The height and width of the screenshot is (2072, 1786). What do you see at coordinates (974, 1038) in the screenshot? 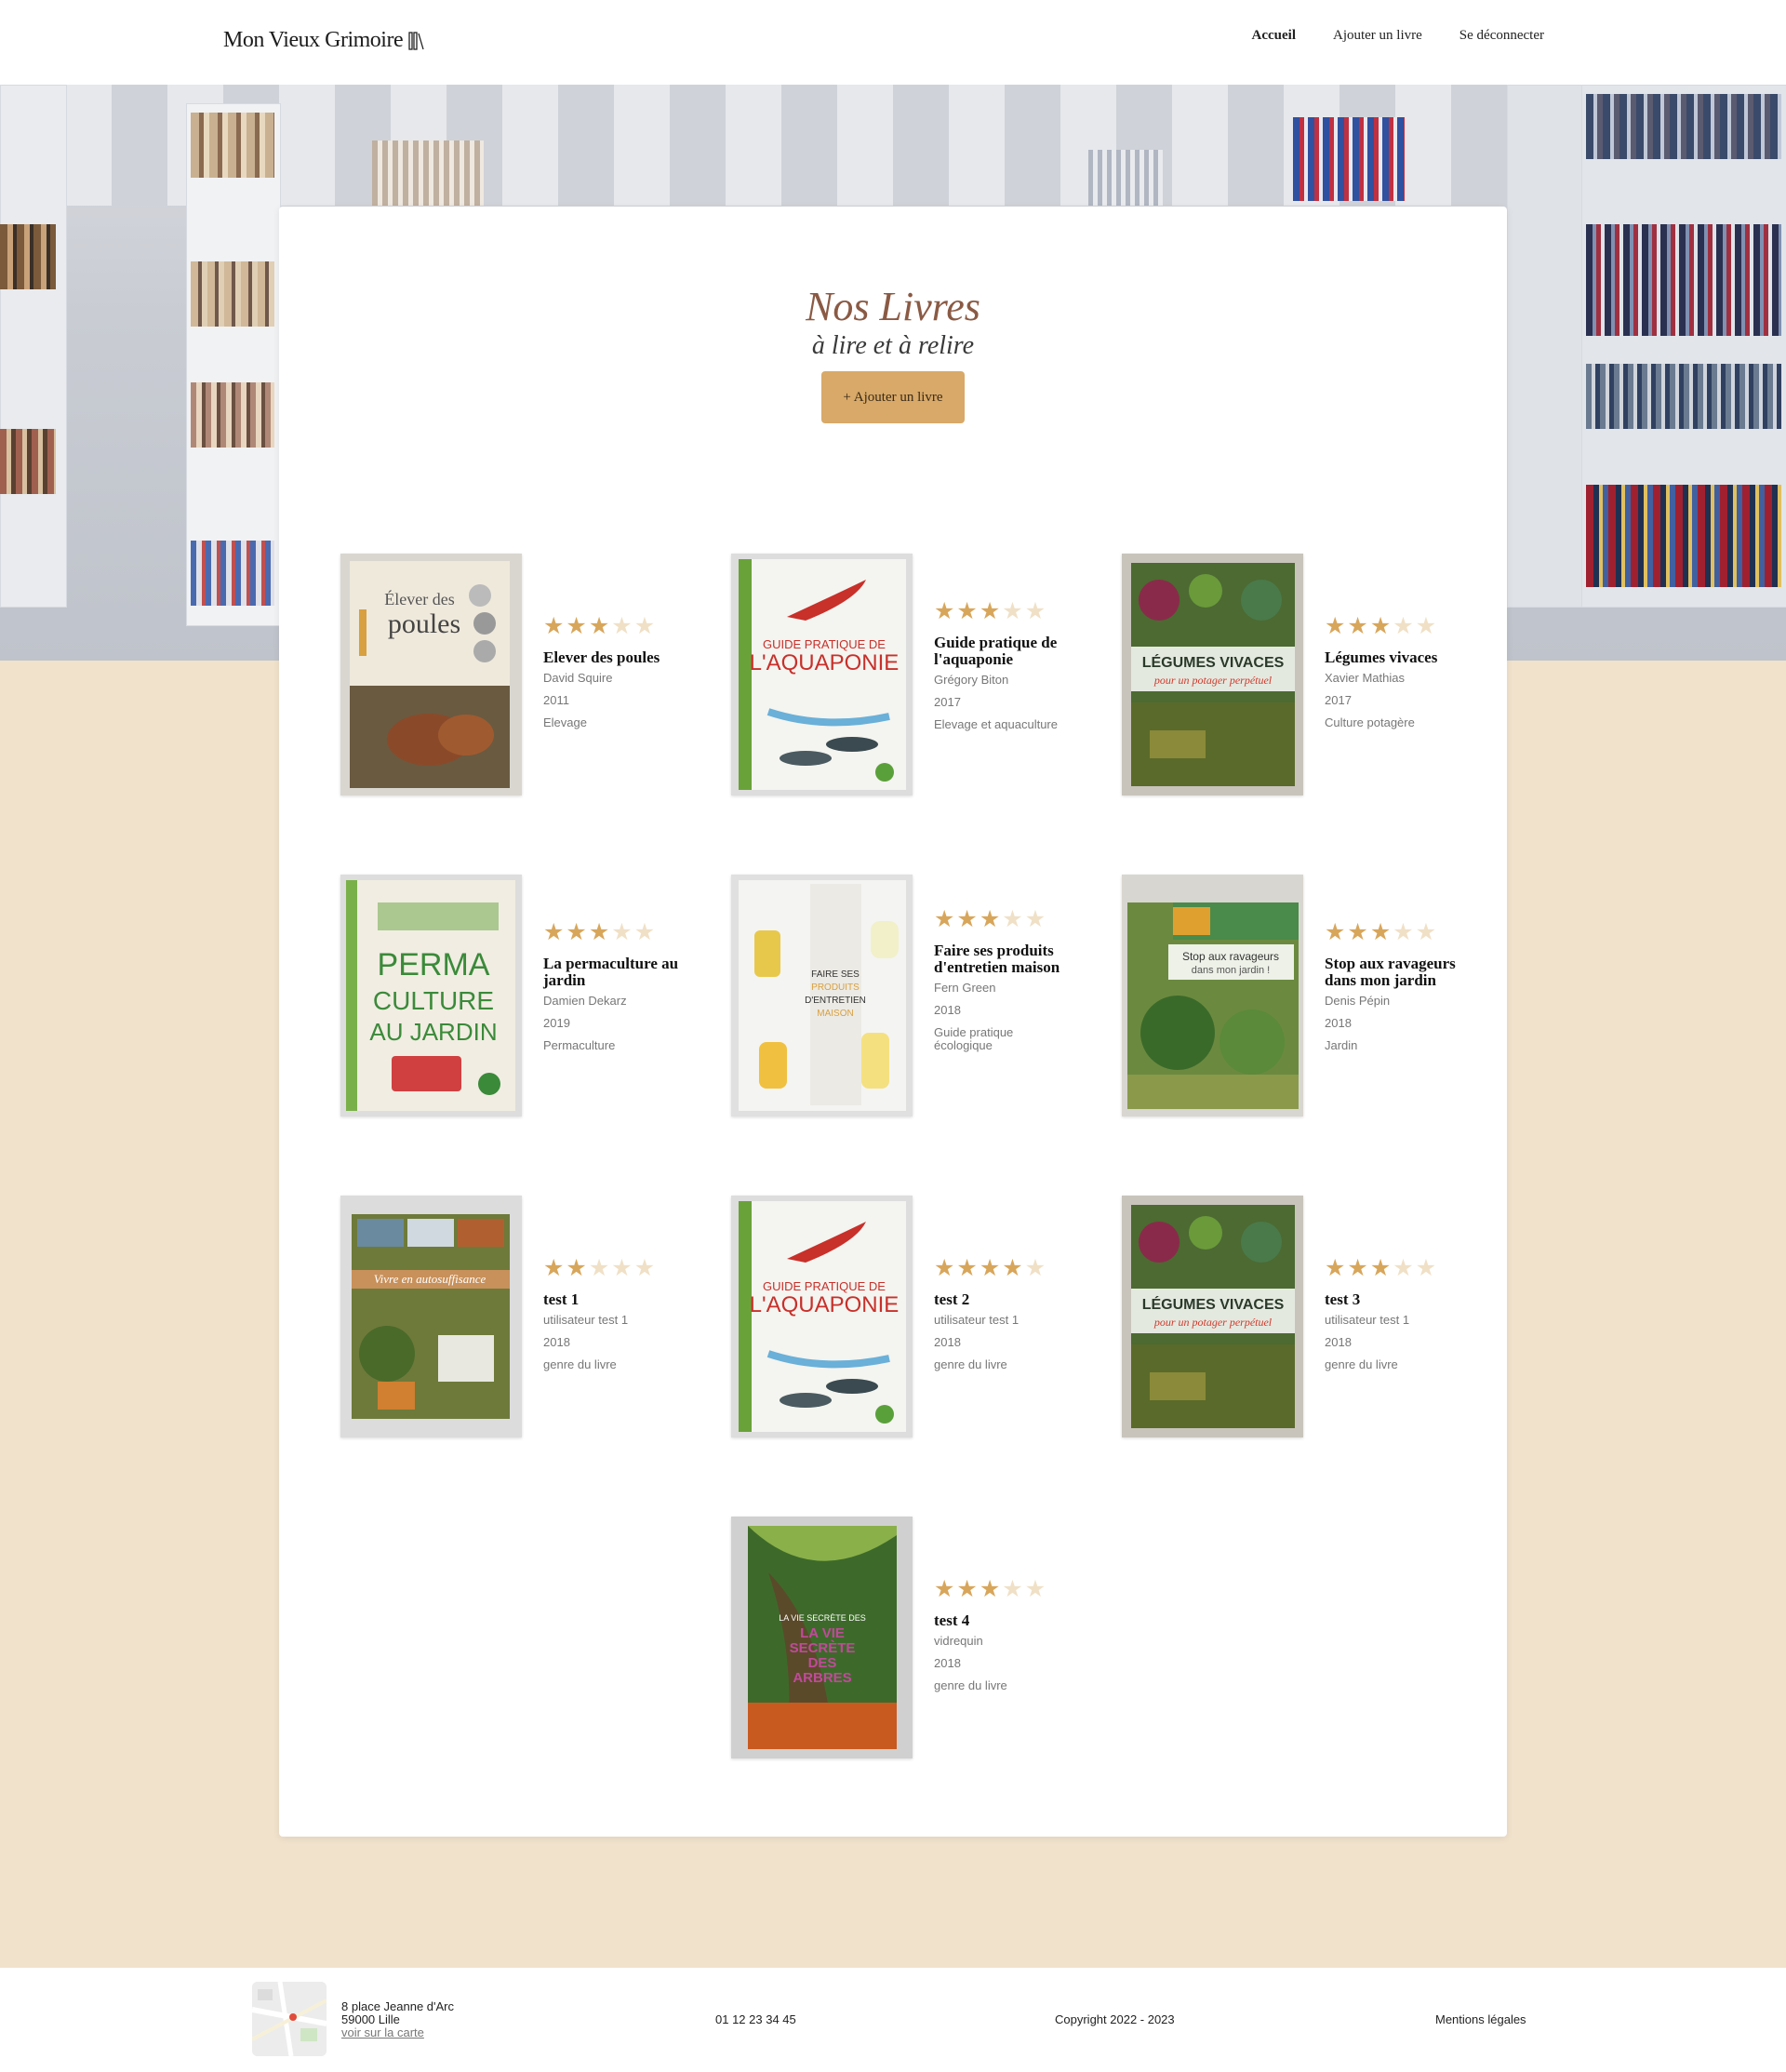
I see `book-genre: Guide pratique écologique` at bounding box center [974, 1038].